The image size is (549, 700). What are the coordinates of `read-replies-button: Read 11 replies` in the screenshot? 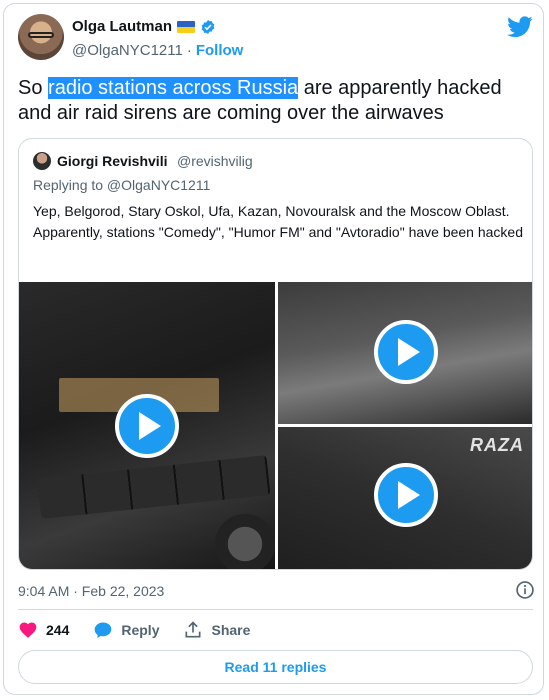 It's located at (275, 667).